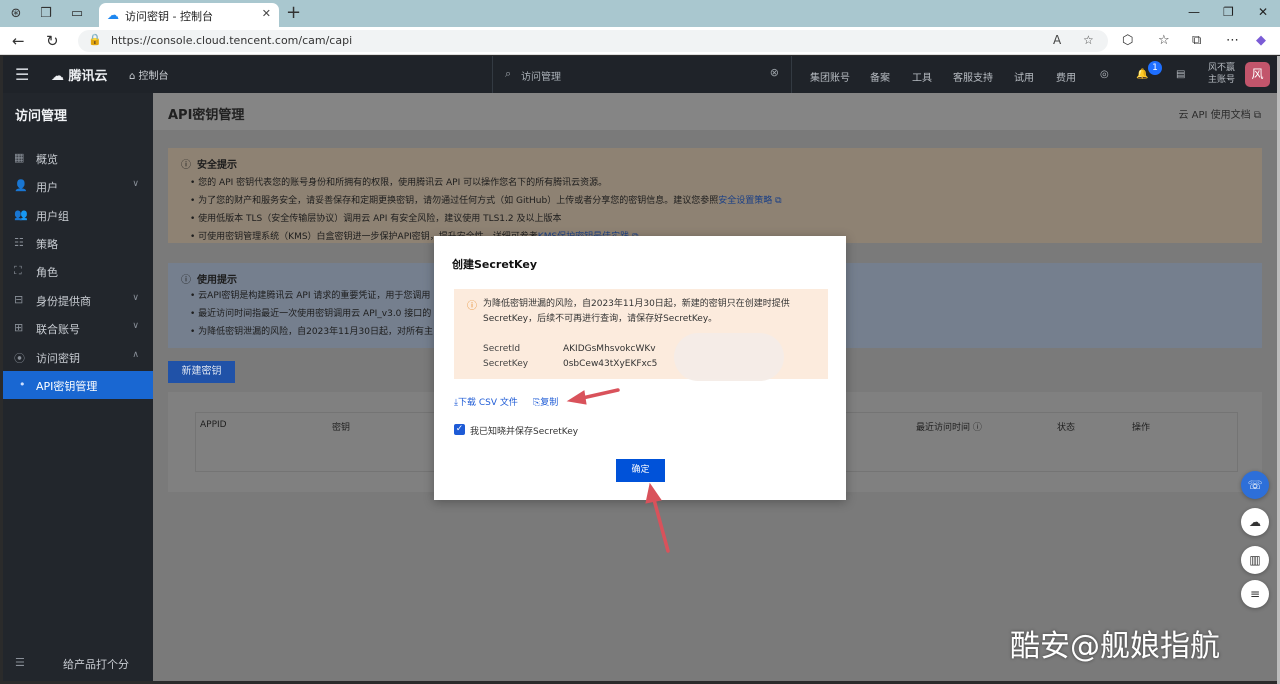  I want to click on arrow-to-confirm, so click(657, 517).